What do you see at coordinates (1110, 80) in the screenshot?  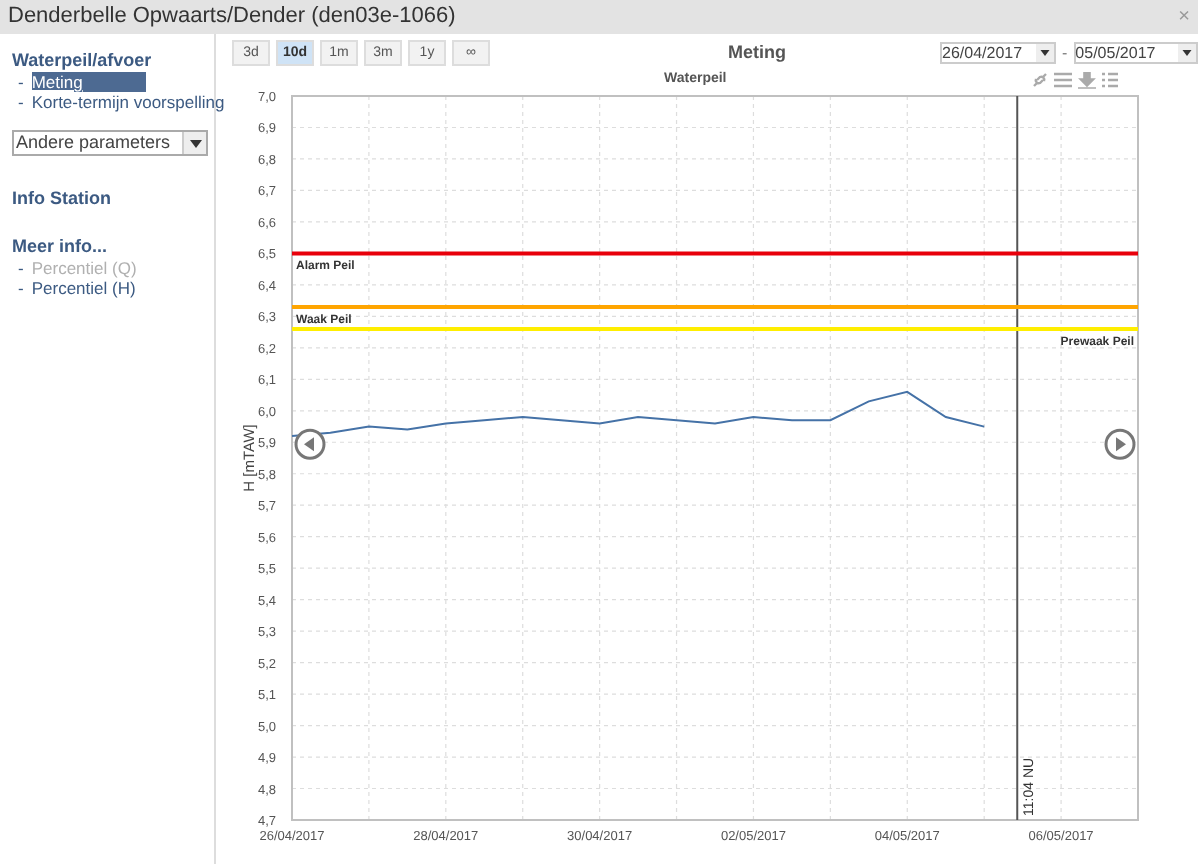 I see `list-icon` at bounding box center [1110, 80].